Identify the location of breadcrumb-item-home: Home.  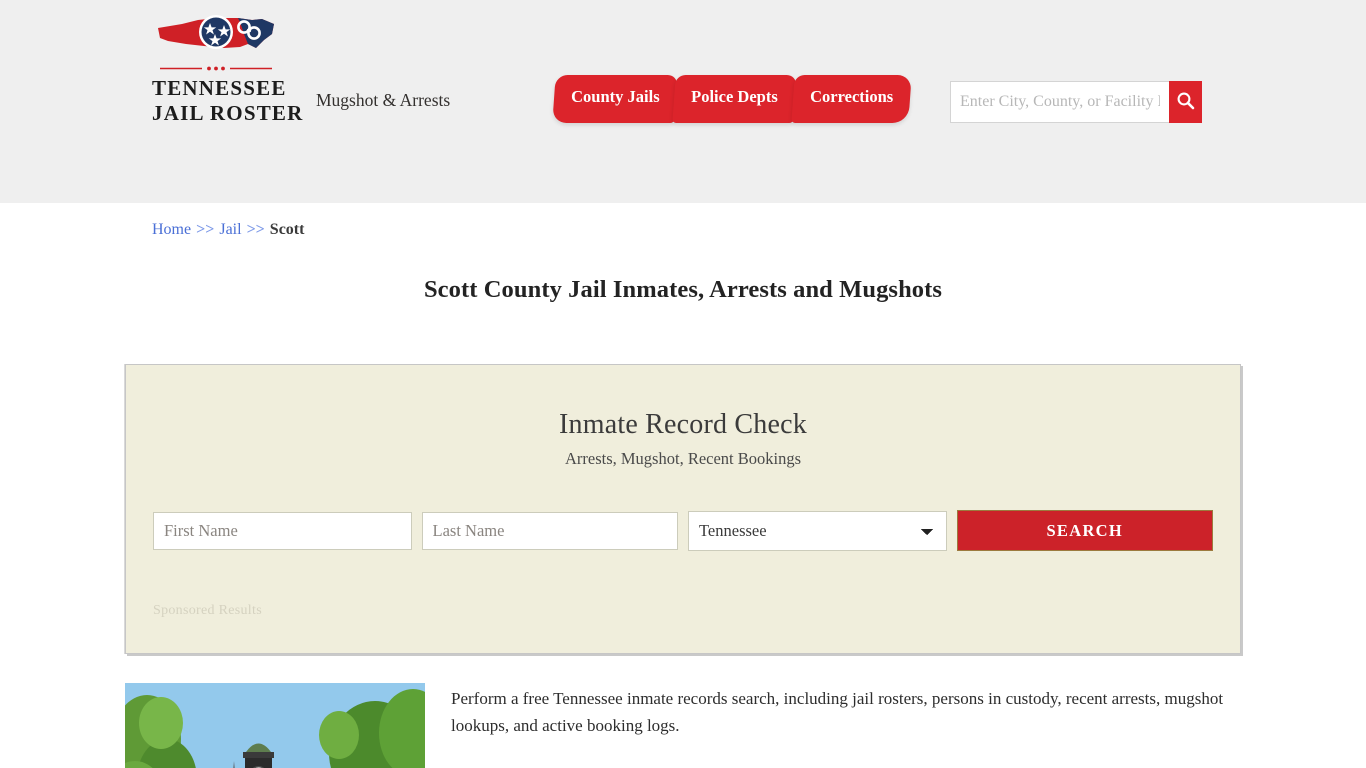
(171, 229).